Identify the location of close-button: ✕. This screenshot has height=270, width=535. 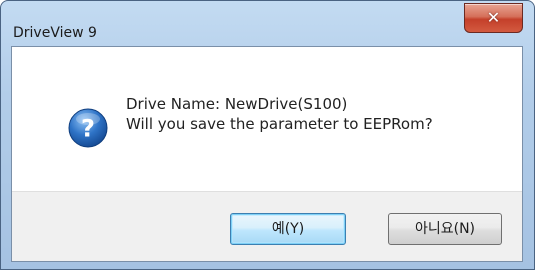
(493, 18).